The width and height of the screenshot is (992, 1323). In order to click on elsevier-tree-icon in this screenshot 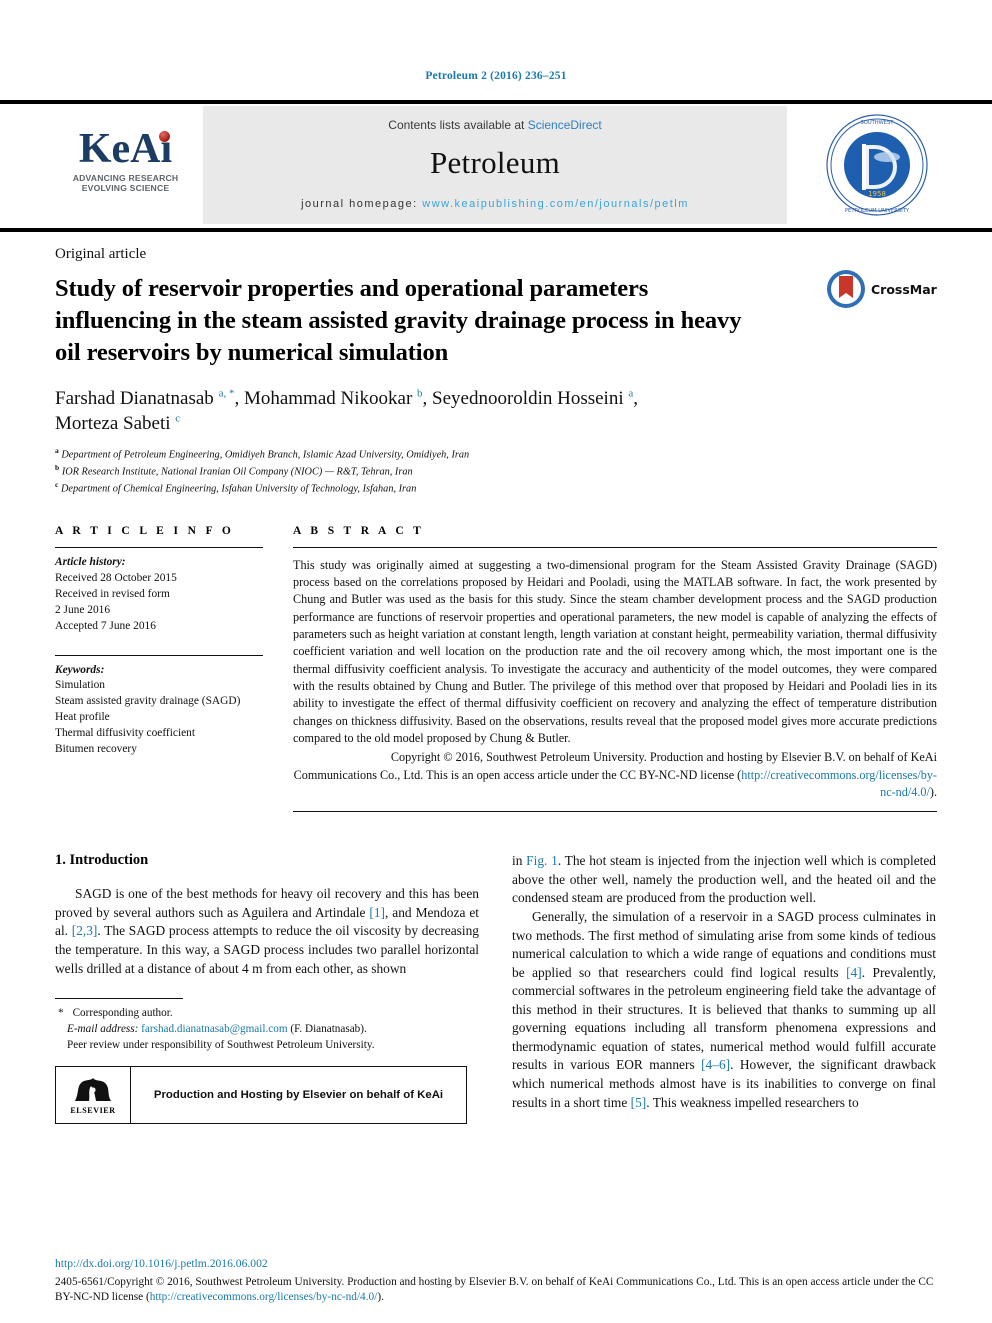, I will do `click(93, 1090)`.